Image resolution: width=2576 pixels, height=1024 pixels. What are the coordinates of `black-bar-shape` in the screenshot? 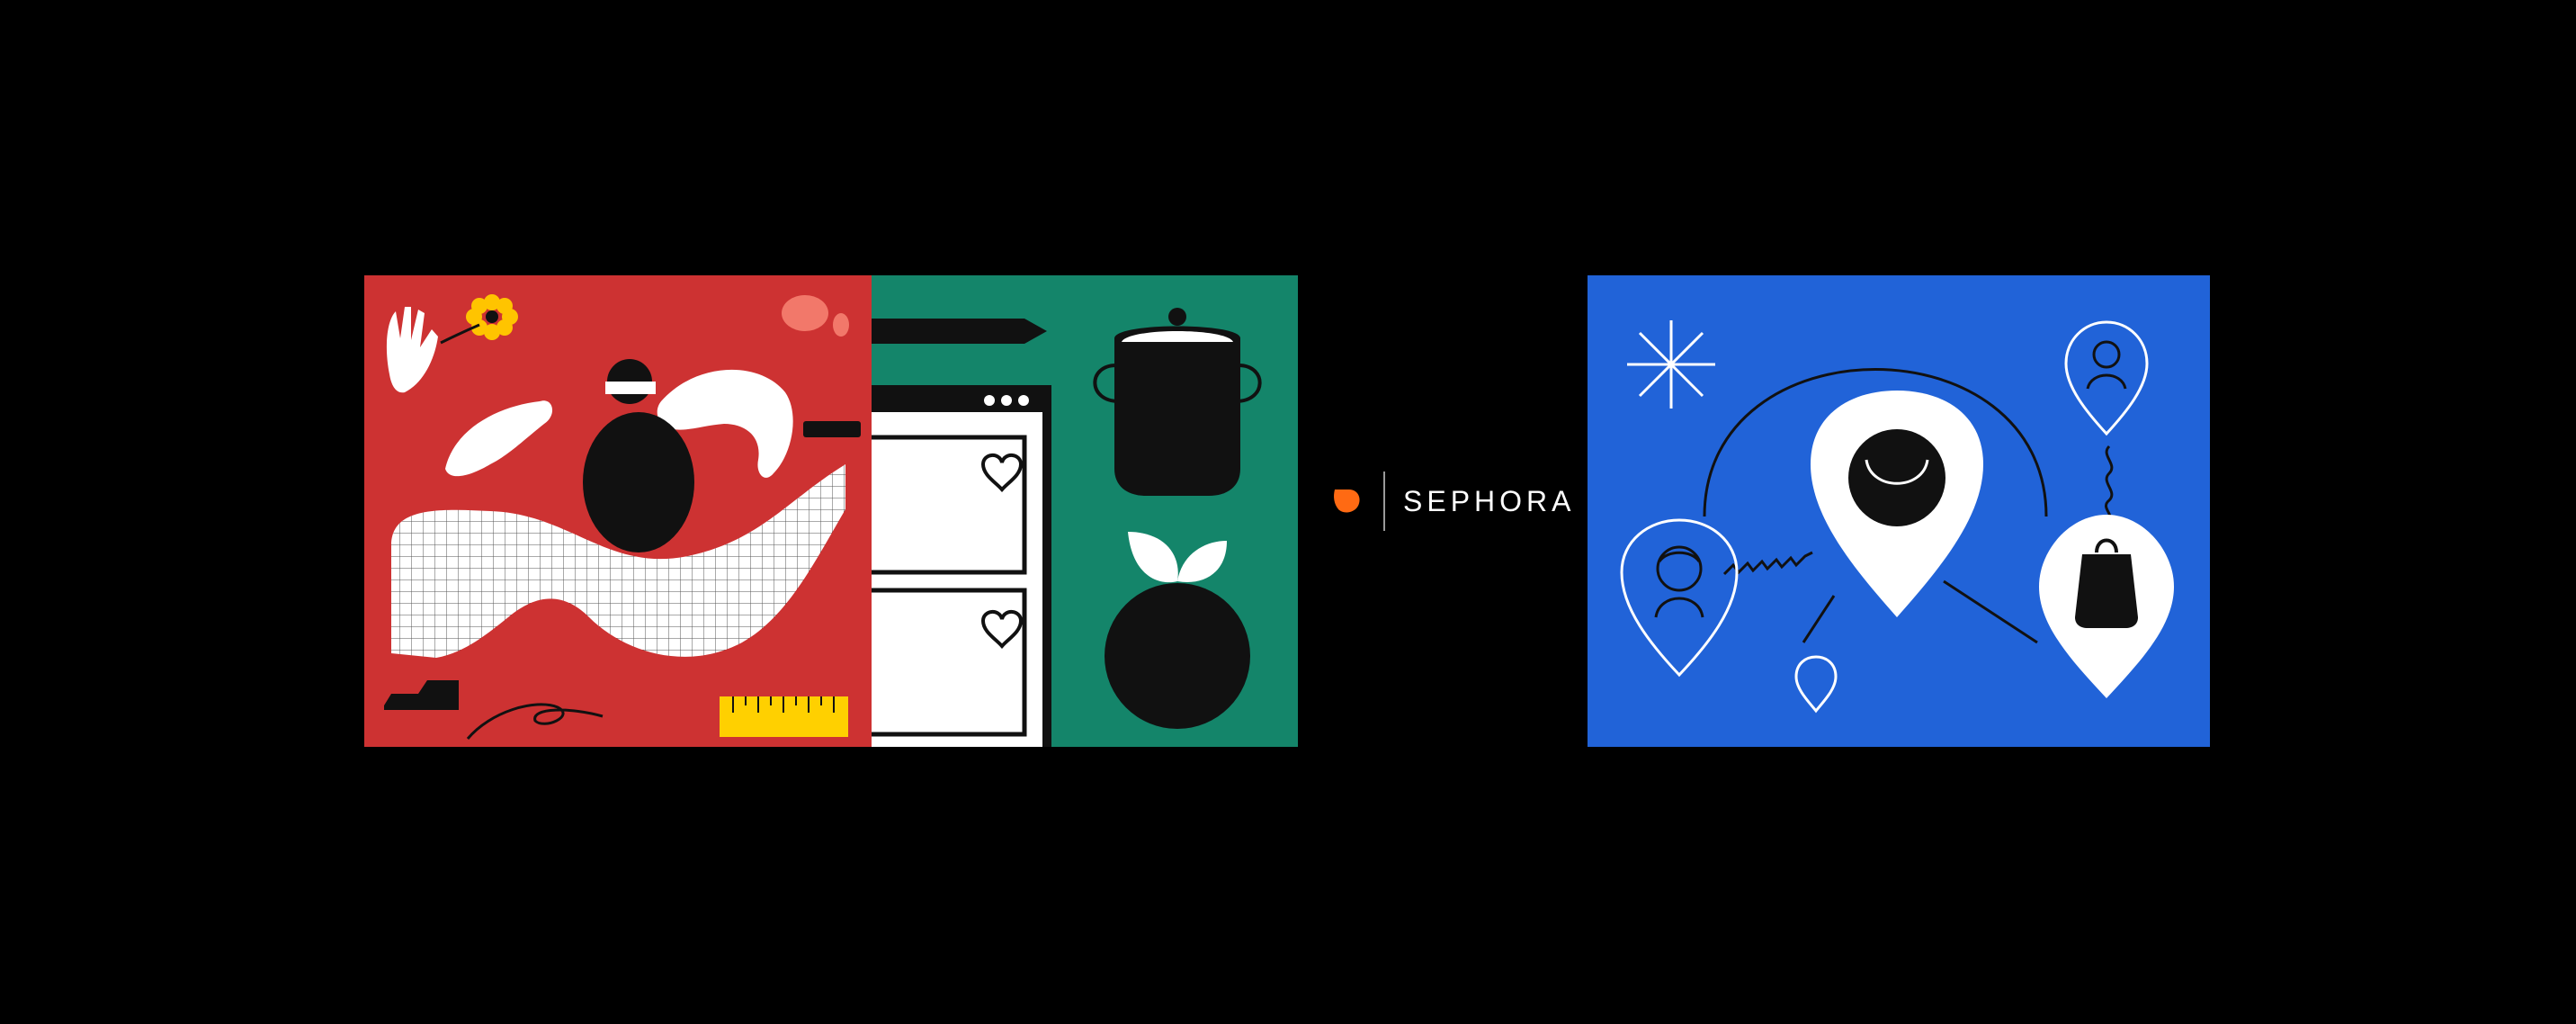 It's located at (832, 429).